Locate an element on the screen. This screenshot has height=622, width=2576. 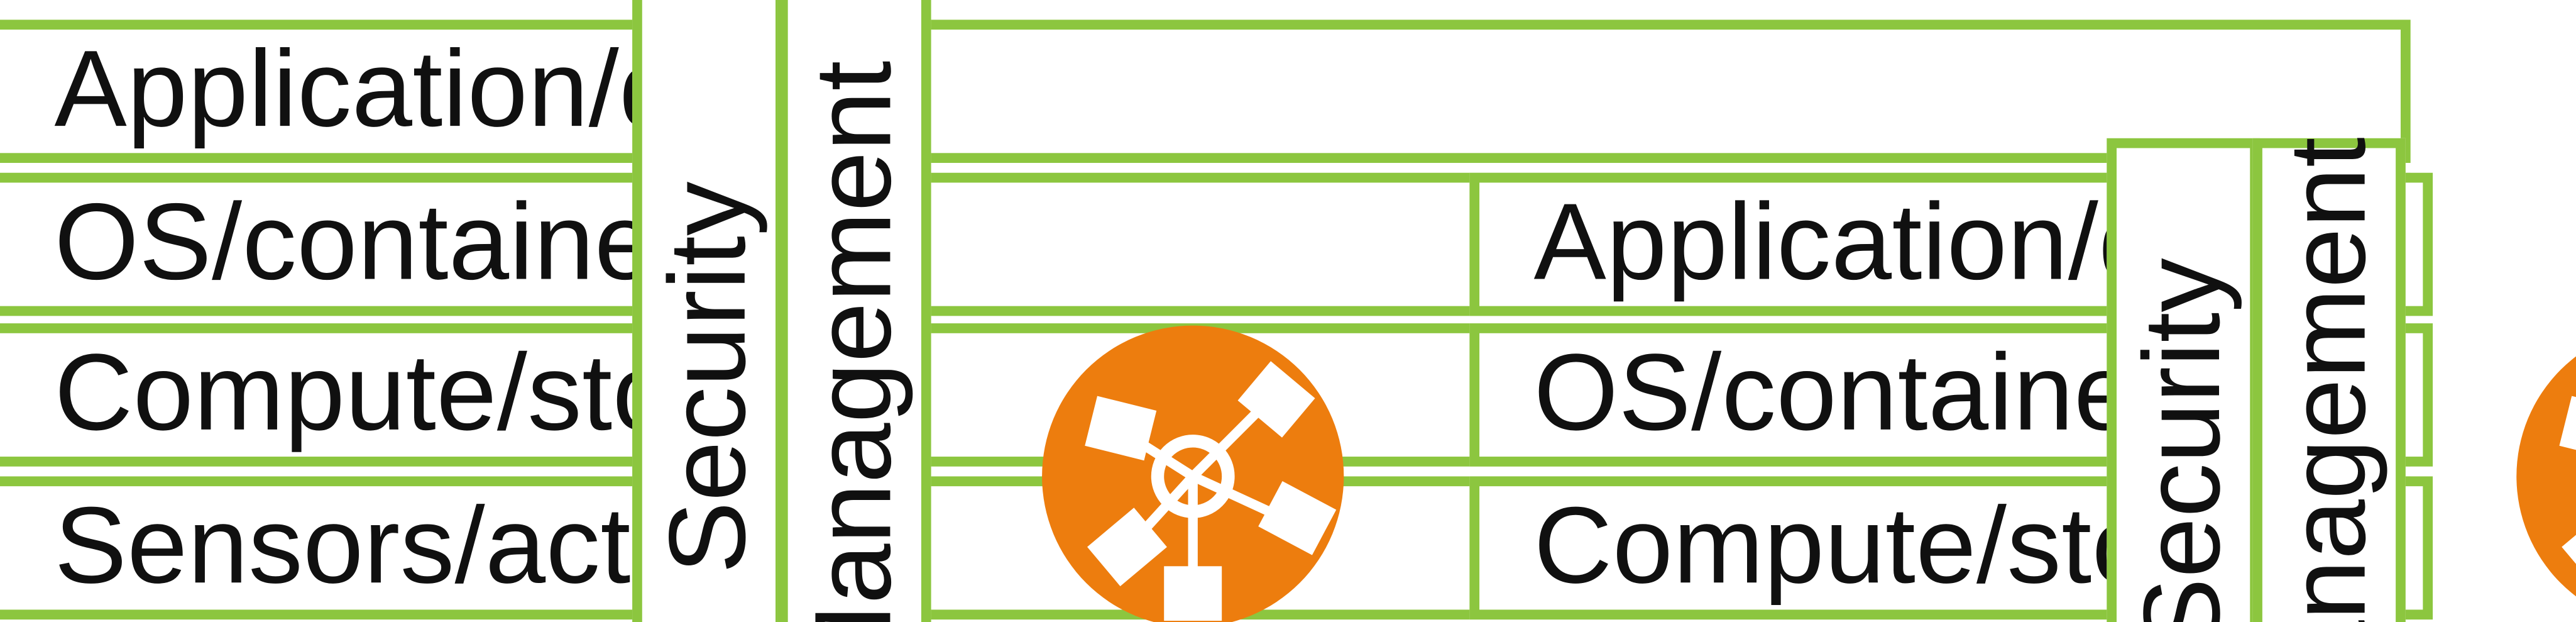
pillar-box-edge-security: Security is located at coordinates (2183, 380).